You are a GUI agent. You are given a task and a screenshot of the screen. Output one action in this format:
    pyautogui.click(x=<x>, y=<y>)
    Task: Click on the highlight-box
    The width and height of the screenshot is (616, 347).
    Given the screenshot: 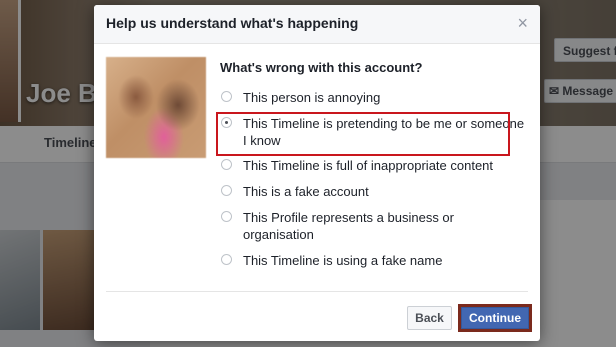 What is the action you would take?
    pyautogui.click(x=363, y=134)
    